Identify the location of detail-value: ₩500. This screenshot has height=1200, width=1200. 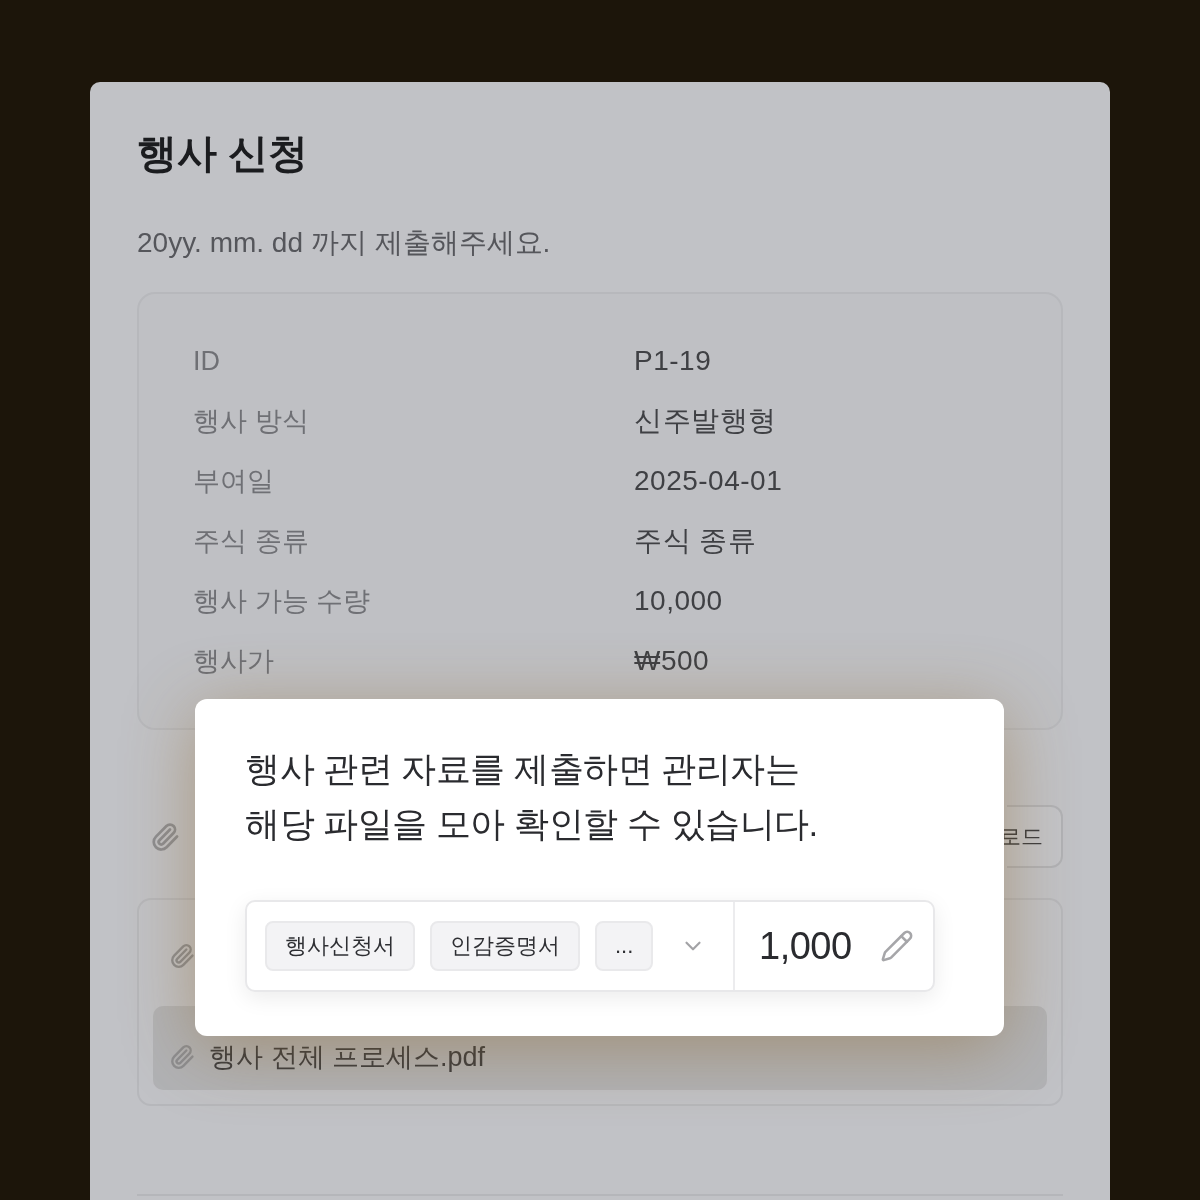
(672, 661).